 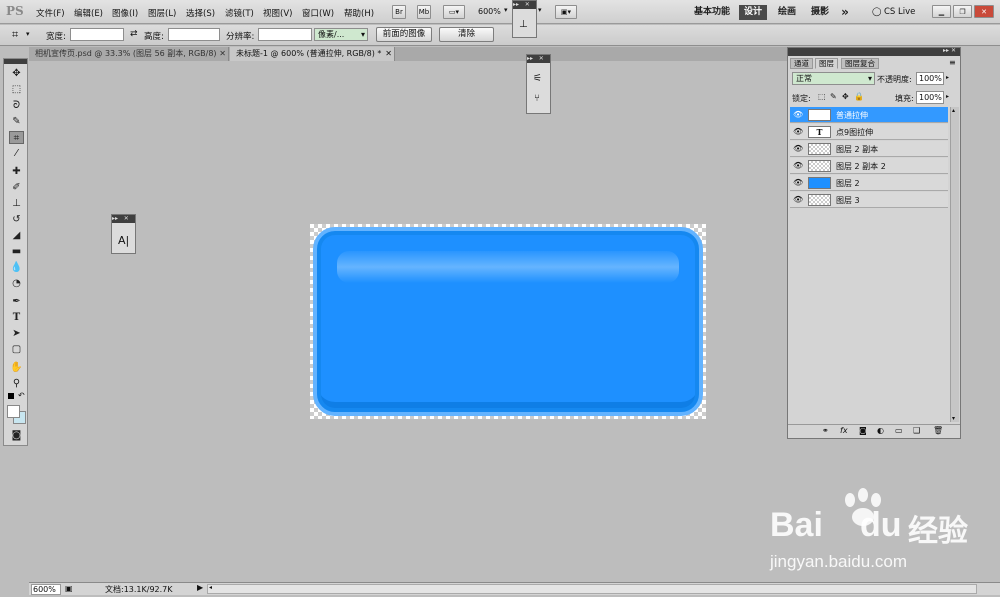 What do you see at coordinates (712, 12) in the screenshot?
I see `workspace-essentials: 基本功能` at bounding box center [712, 12].